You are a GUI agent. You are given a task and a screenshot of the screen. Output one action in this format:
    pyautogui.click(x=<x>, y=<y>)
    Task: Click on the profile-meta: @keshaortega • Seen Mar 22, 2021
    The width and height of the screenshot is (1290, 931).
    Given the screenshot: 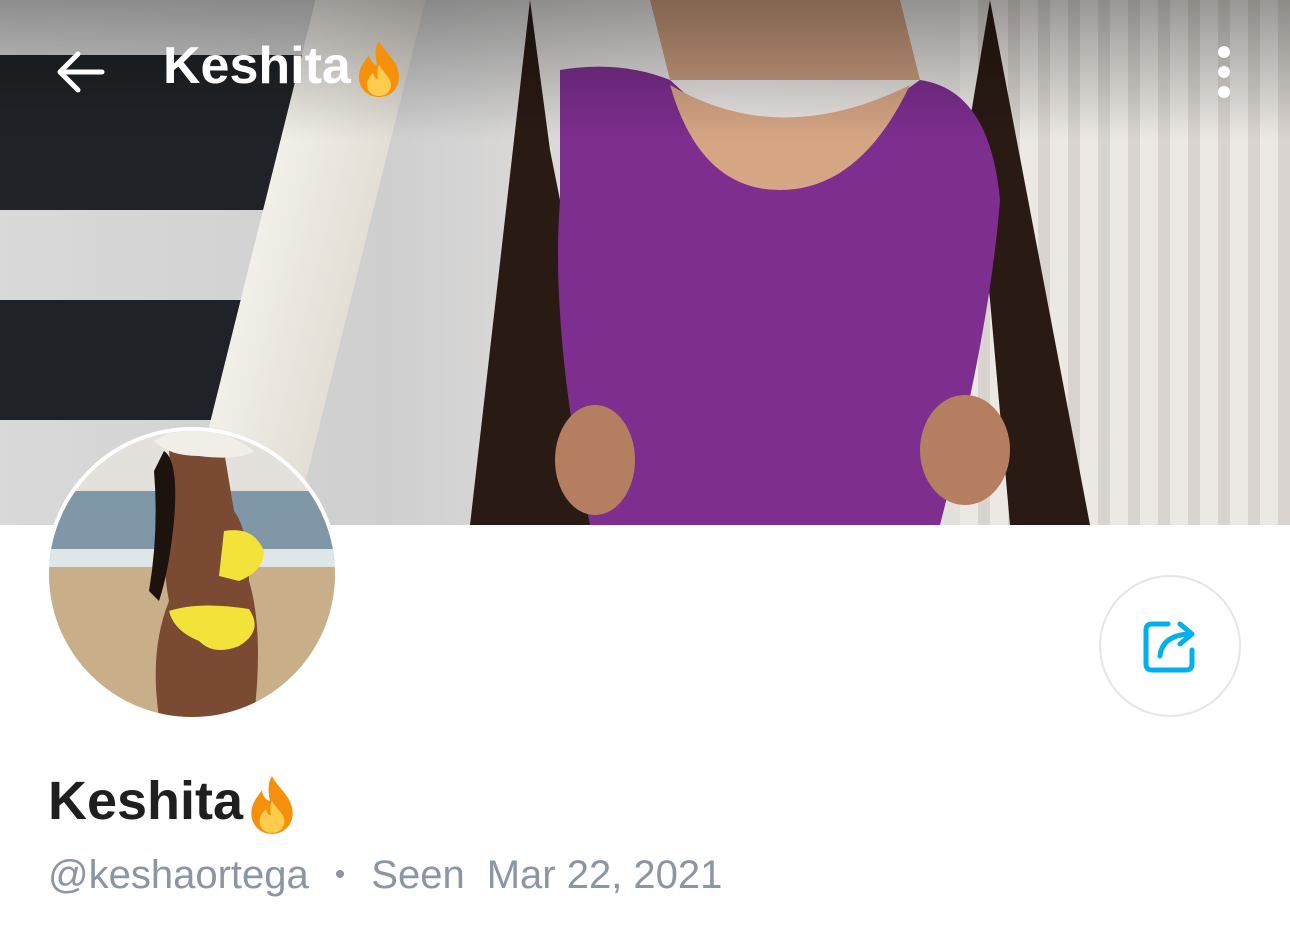 What is the action you would take?
    pyautogui.click(x=385, y=875)
    